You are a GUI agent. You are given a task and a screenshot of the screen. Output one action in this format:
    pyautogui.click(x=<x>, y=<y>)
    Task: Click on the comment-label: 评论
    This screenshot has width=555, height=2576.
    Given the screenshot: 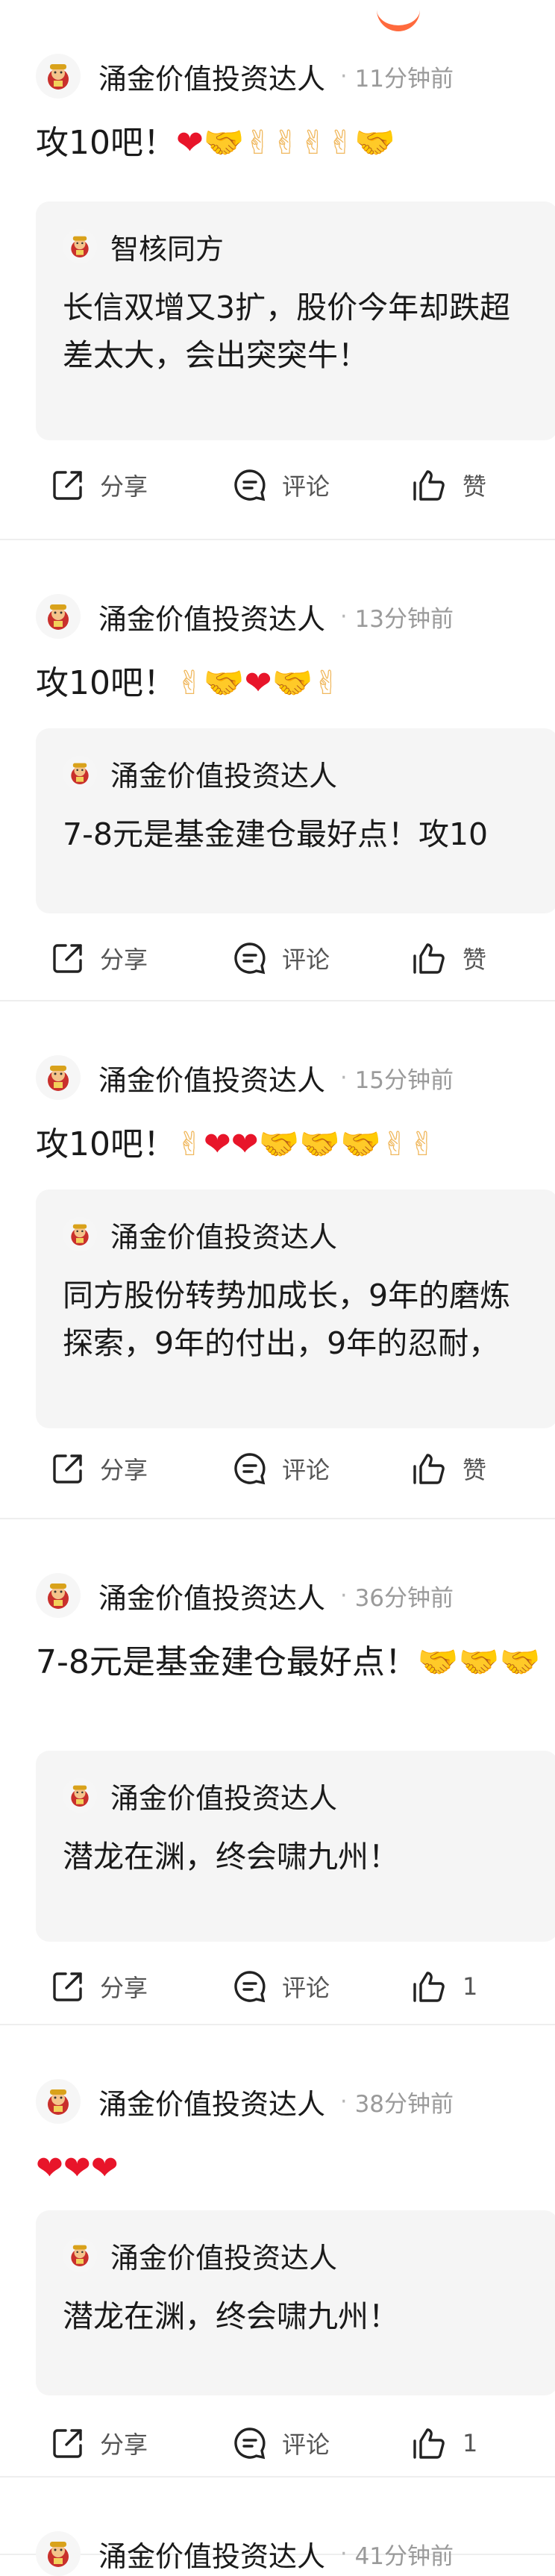 What is the action you would take?
    pyautogui.click(x=306, y=2444)
    